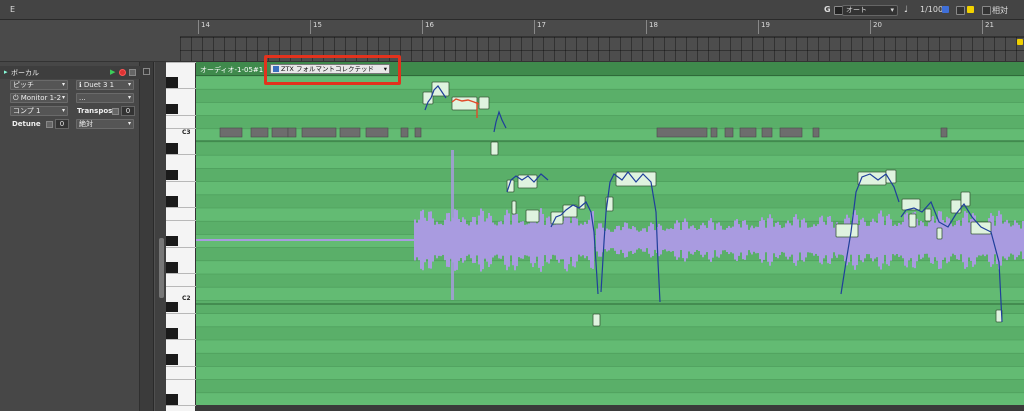  I want to click on vertical-scroll-lane, so click(147, 236).